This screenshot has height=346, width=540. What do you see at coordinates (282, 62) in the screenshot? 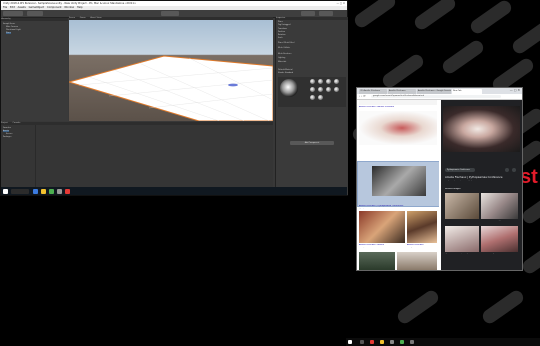
I see `materials-section: Materials` at bounding box center [282, 62].